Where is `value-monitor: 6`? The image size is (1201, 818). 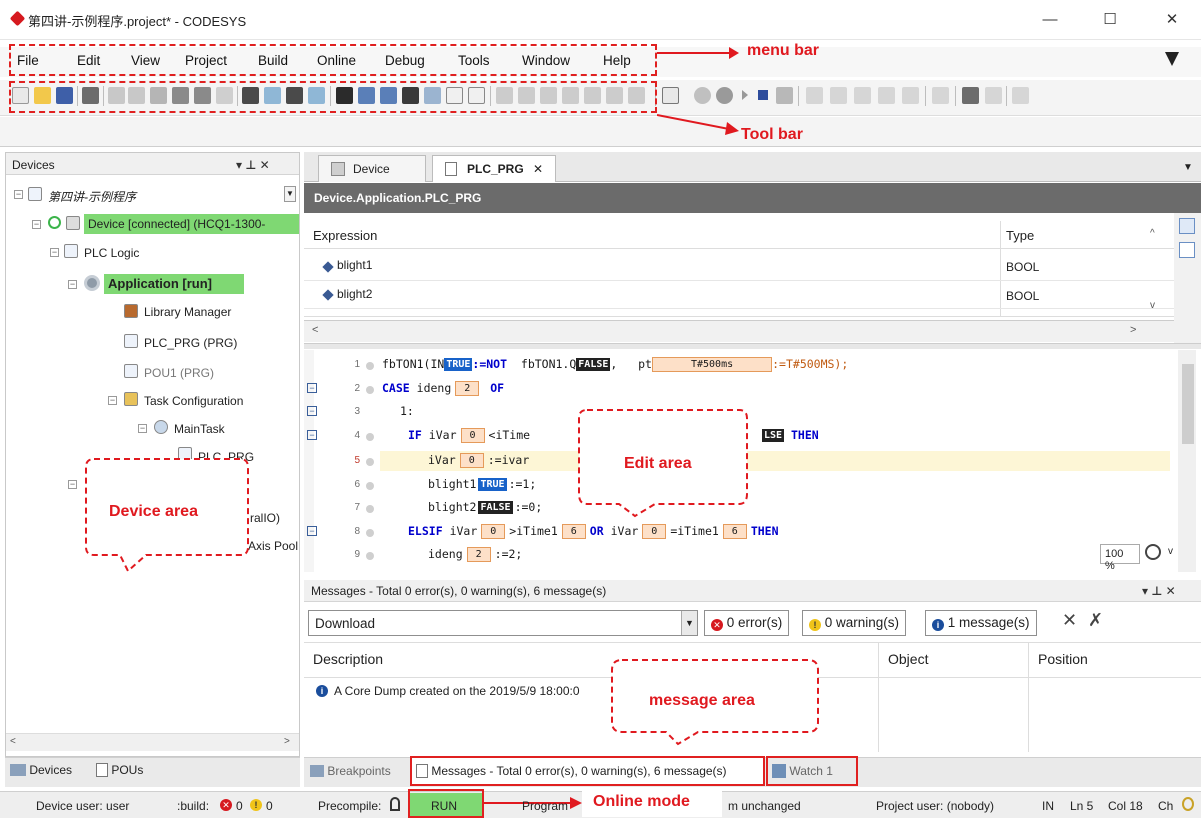 value-monitor: 6 is located at coordinates (573, 531).